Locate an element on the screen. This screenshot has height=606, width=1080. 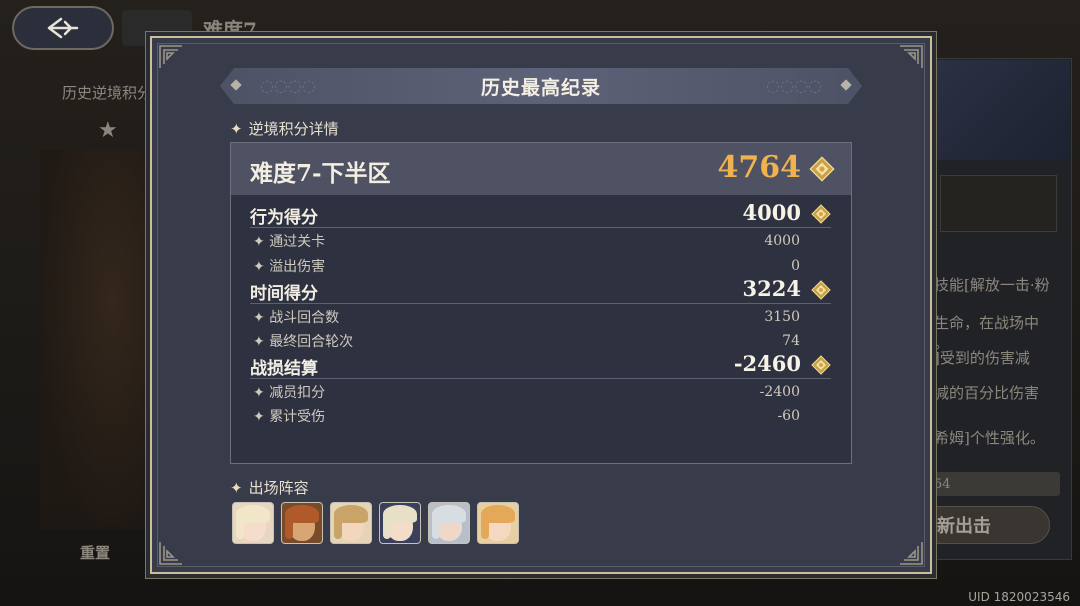
score-group-label: 战损结算 is located at coordinates (284, 369).